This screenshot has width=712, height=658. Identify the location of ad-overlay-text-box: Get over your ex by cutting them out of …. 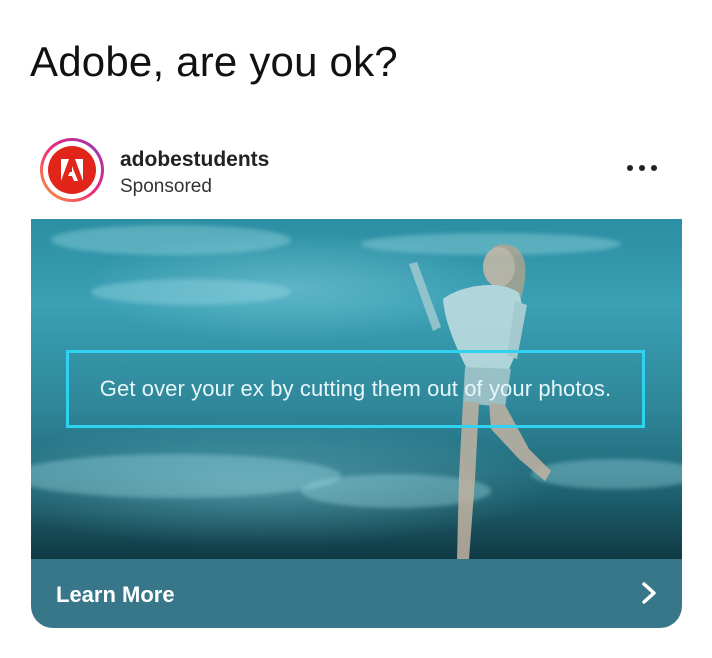
(355, 389).